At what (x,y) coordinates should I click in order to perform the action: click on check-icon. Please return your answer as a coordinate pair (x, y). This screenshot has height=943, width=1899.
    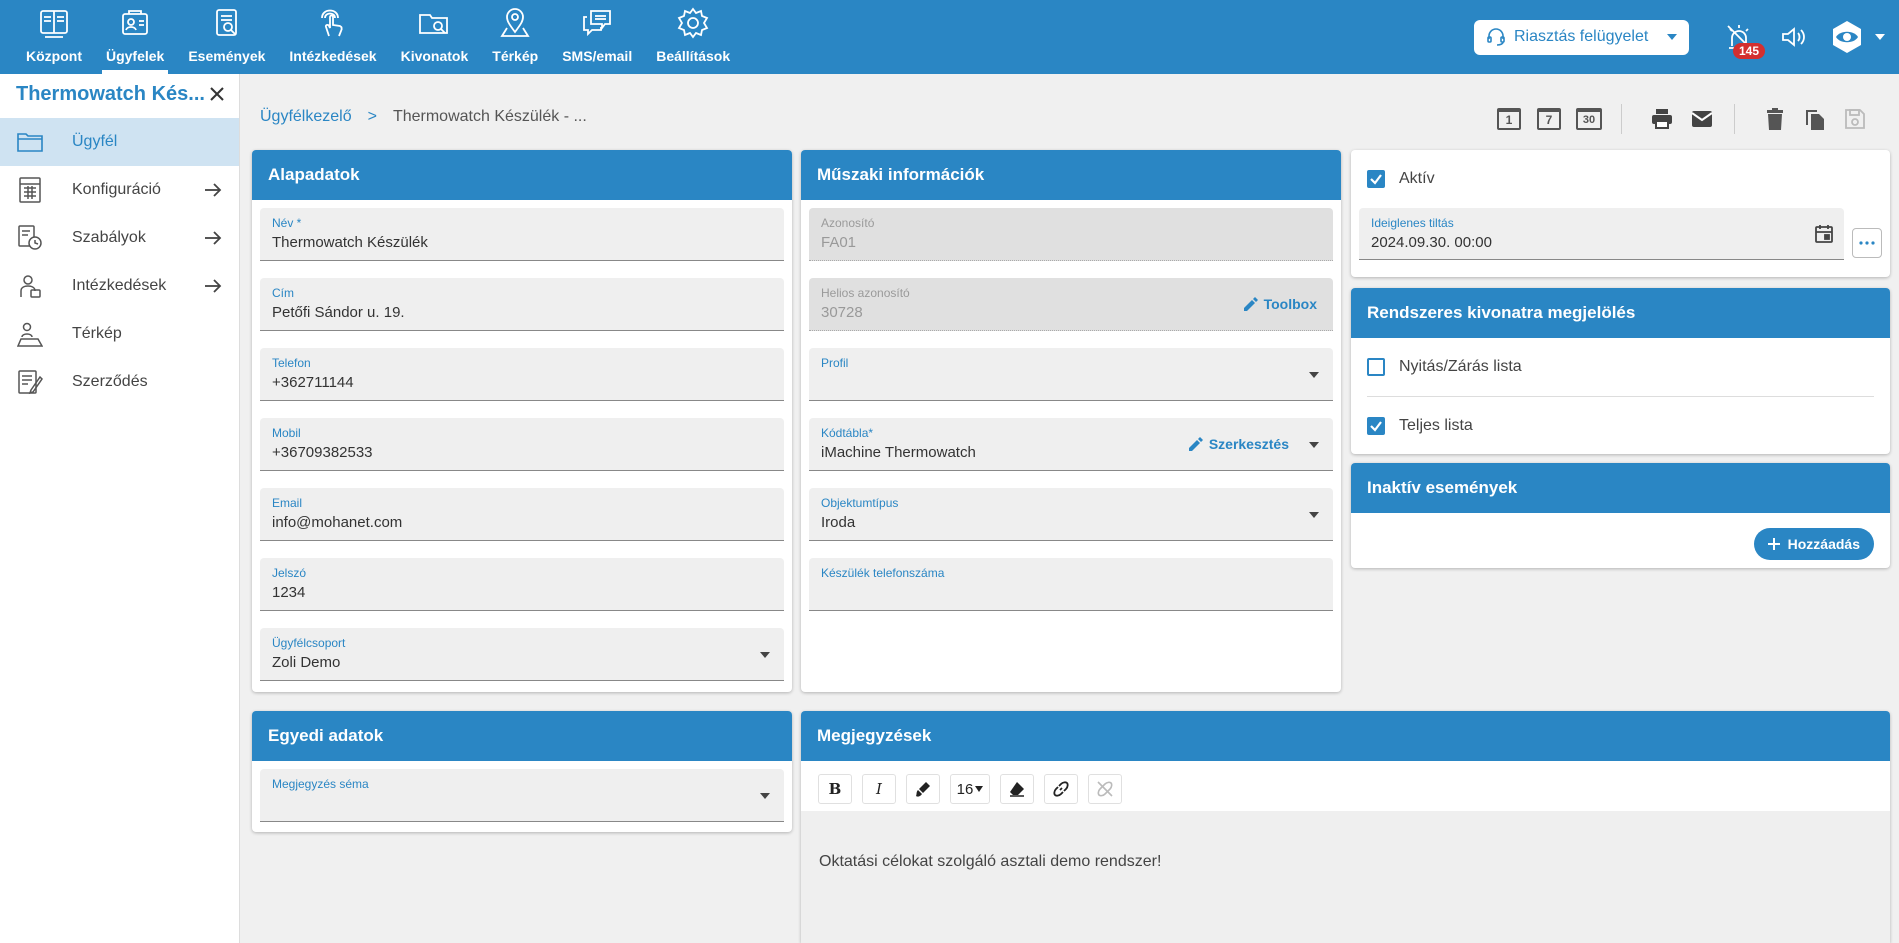
    Looking at the image, I should click on (1376, 179).